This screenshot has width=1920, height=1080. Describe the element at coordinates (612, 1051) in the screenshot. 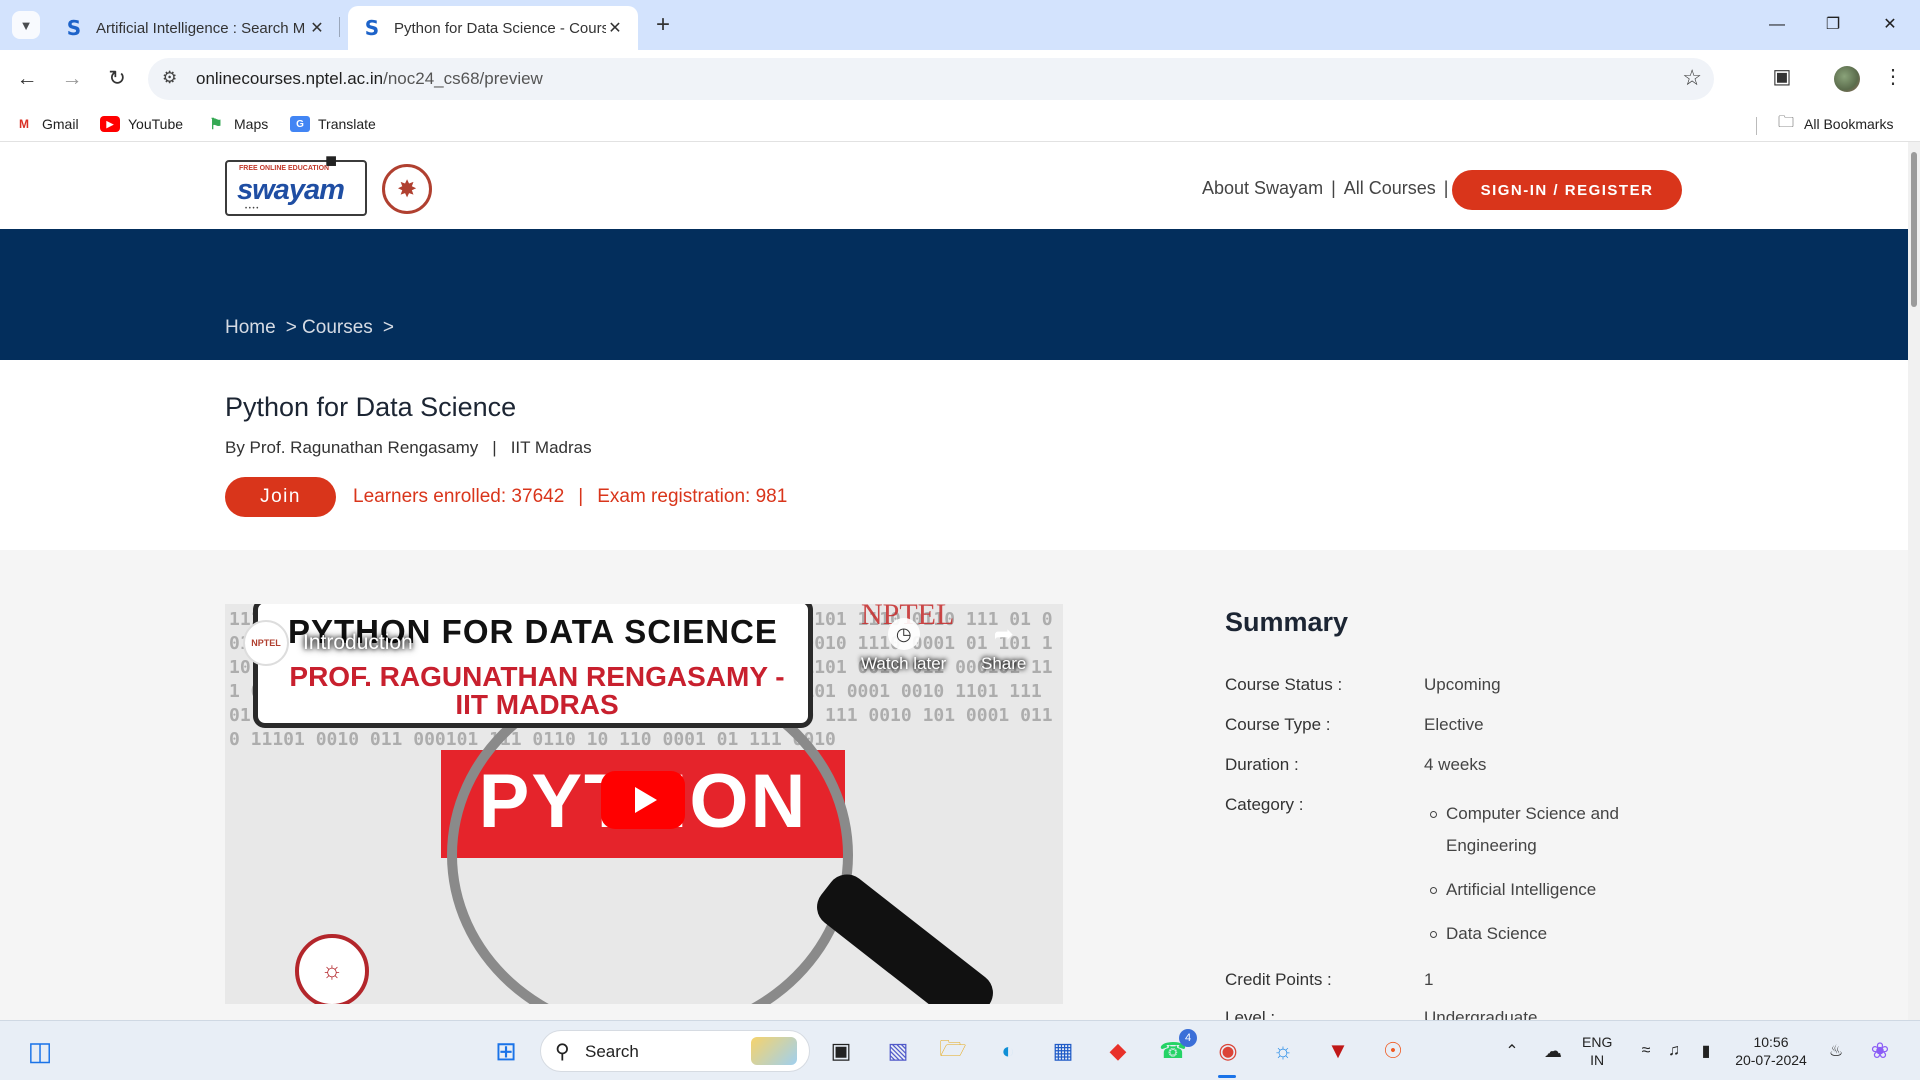

I see `taskbar-search-label: Search` at that location.